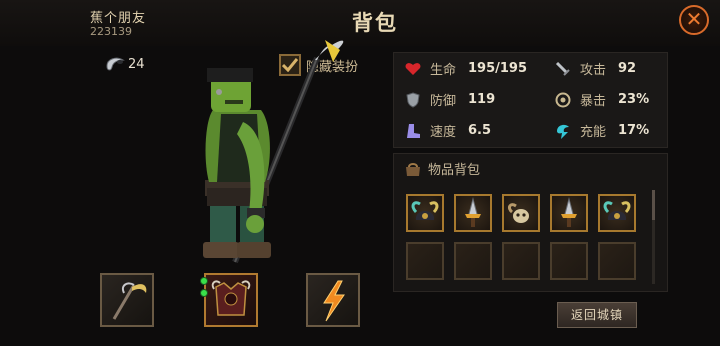  What do you see at coordinates (530, 100) in the screenshot?
I see `stats-panel: 生命 195/195 攻击 92 防御 119 暴击 23% 速度 6.5 充能` at bounding box center [530, 100].